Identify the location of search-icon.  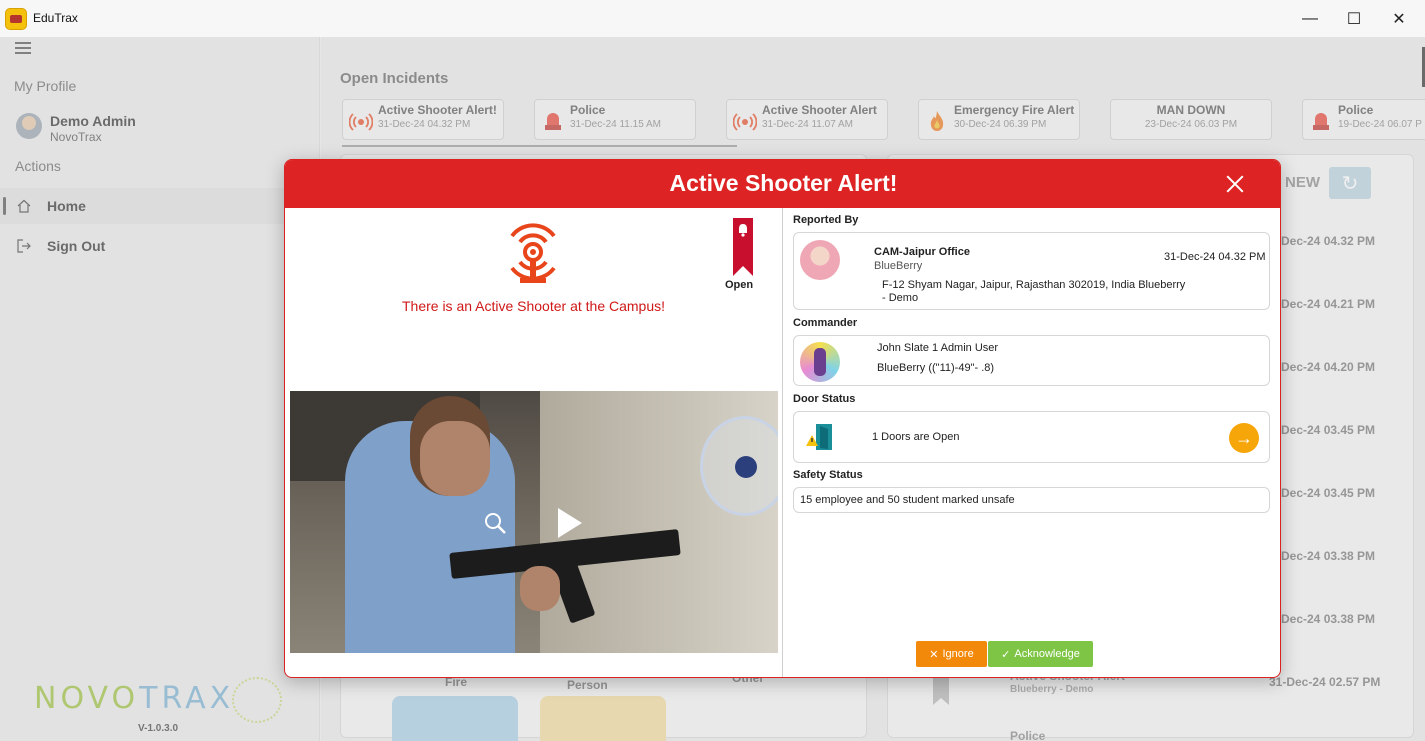
(495, 523).